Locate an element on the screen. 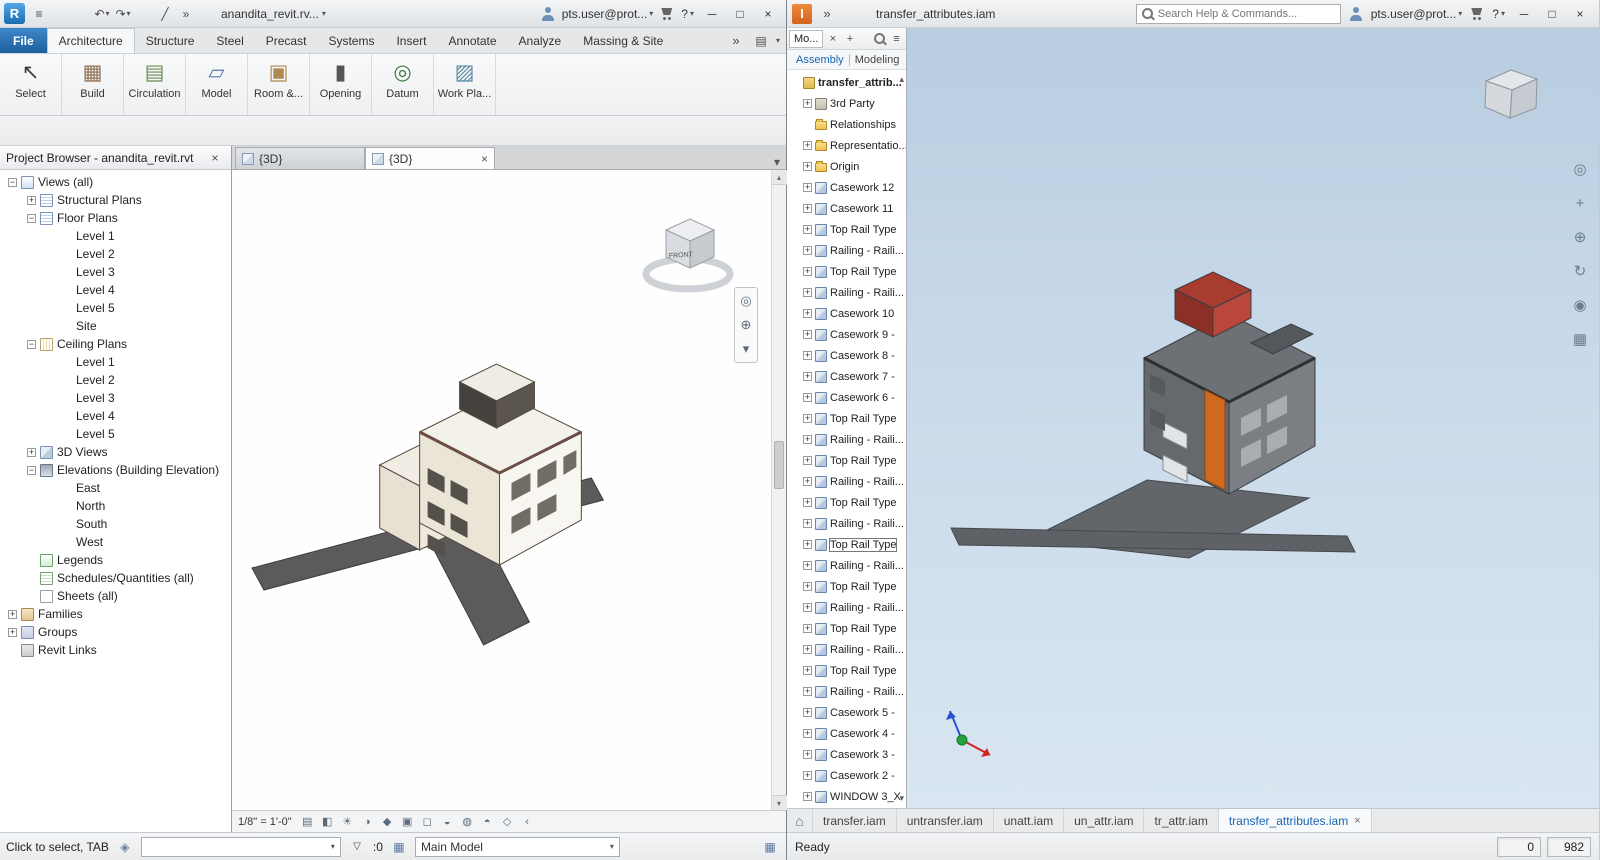 This screenshot has height=860, width=1600. tree-item: Families is located at coordinates (115, 614).